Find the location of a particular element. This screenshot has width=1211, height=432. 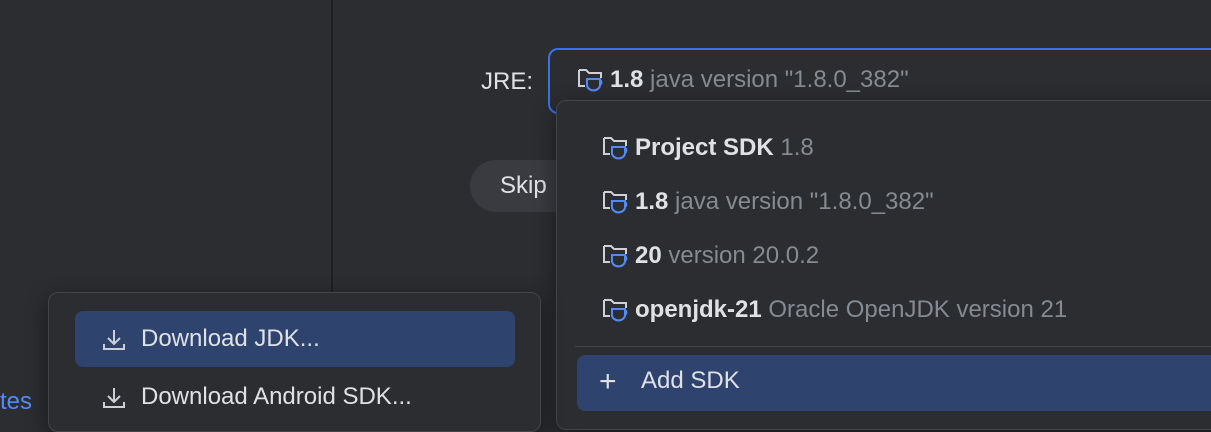

sdk-item-openjdk-21: openjdk-21 Oracle OpenJDK version 21 is located at coordinates (834, 310).